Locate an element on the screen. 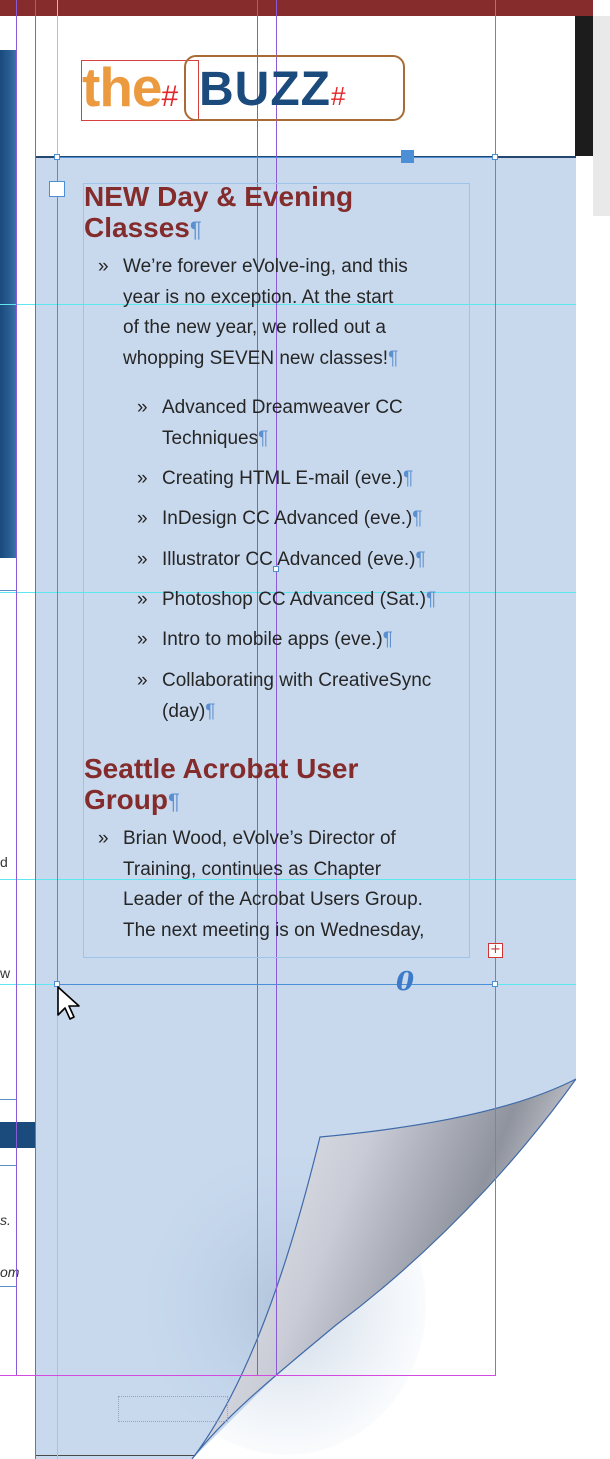 This screenshot has height=1459, width=610. left-page-band is located at coordinates (18, 1135).